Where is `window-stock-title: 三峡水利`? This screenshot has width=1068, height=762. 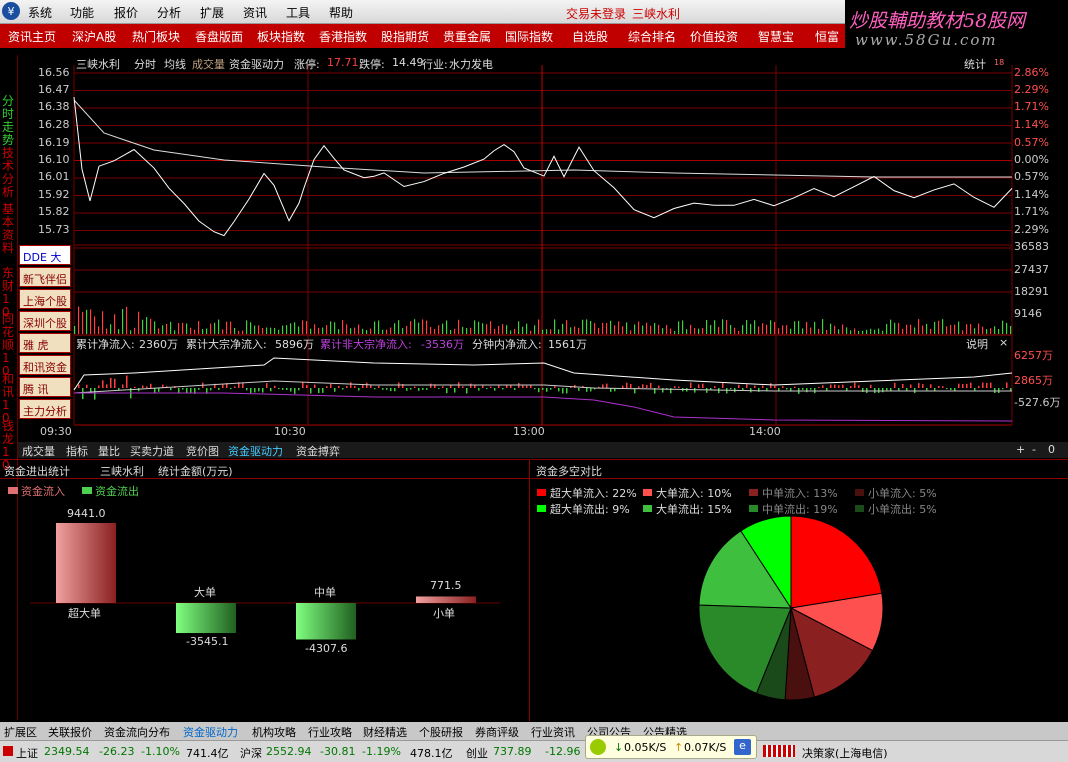
window-stock-title: 三峡水利 is located at coordinates (656, 14).